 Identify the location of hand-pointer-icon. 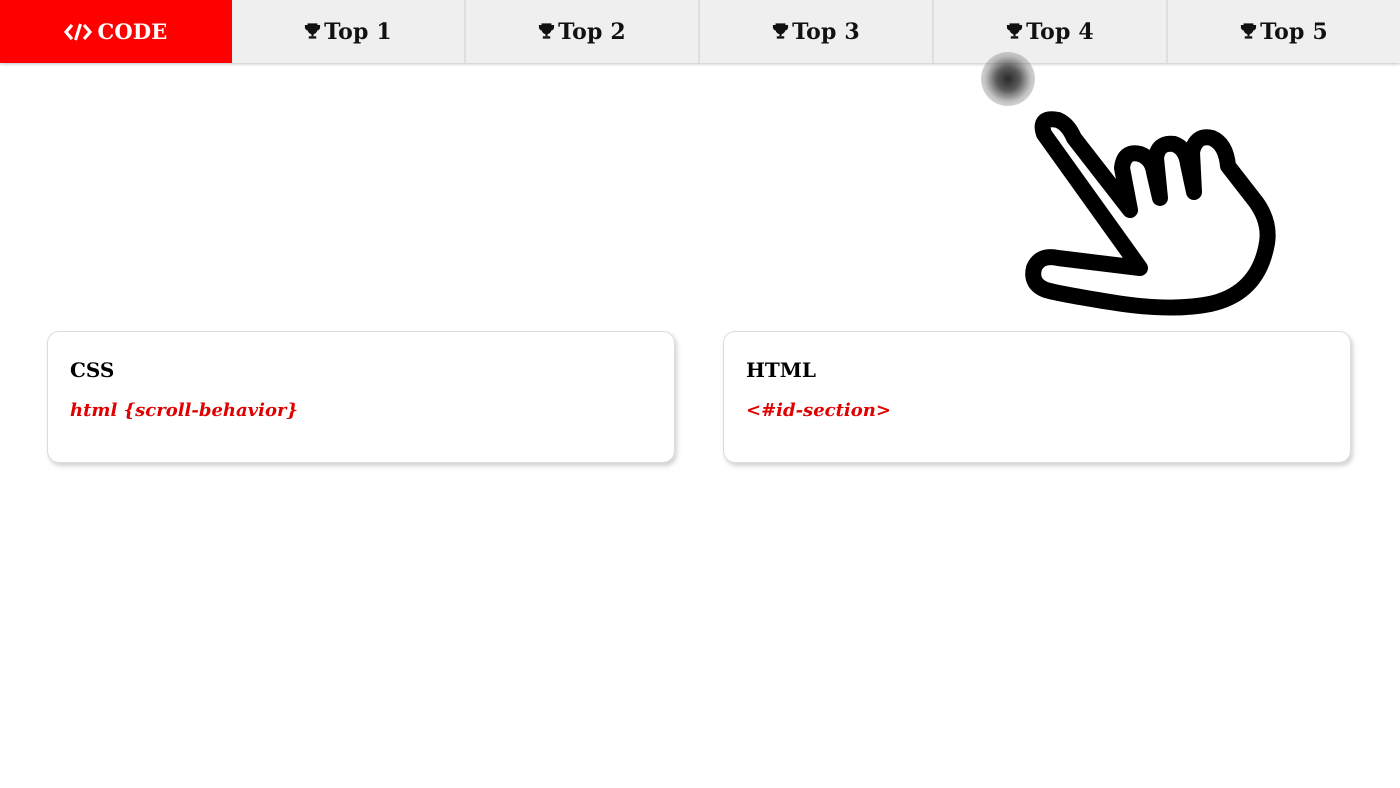
(1150, 218).